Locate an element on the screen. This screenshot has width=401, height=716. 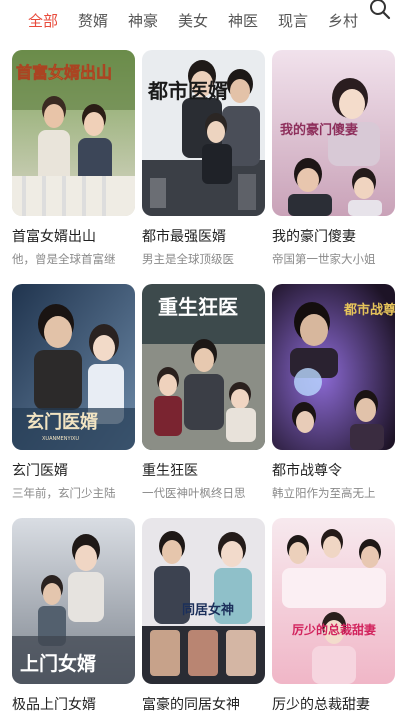
drama-desc: 他，曾是全球首富继 is located at coordinates (64, 259).